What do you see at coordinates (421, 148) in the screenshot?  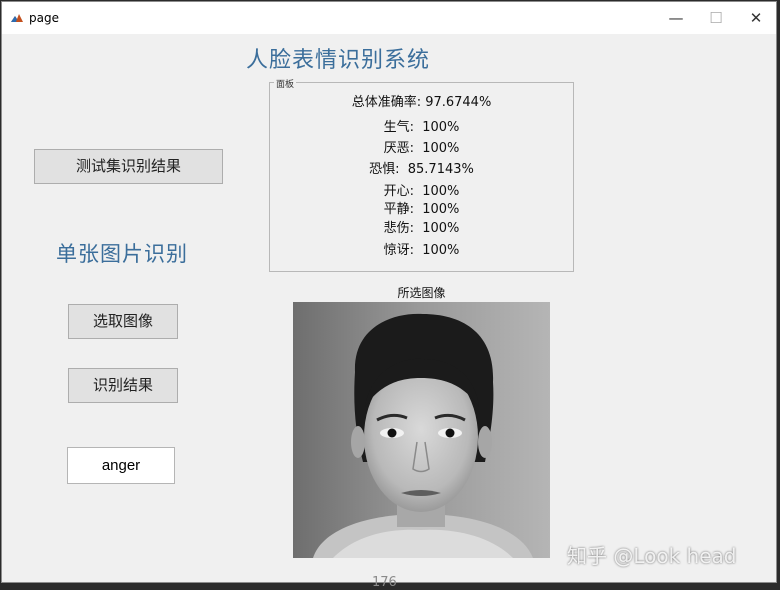 I see `stat-disgust: 厌恶: 100%` at bounding box center [421, 148].